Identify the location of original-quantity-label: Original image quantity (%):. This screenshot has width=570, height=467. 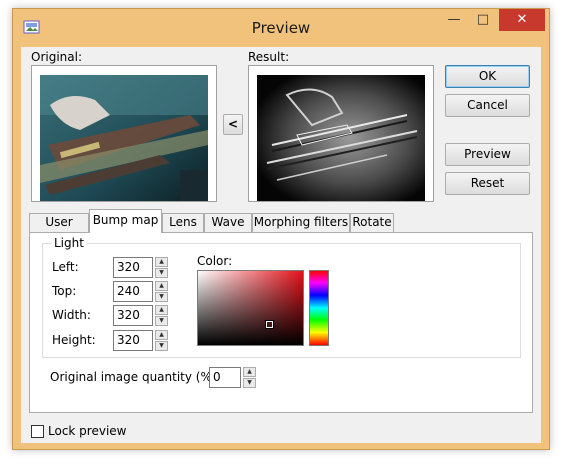
(135, 377).